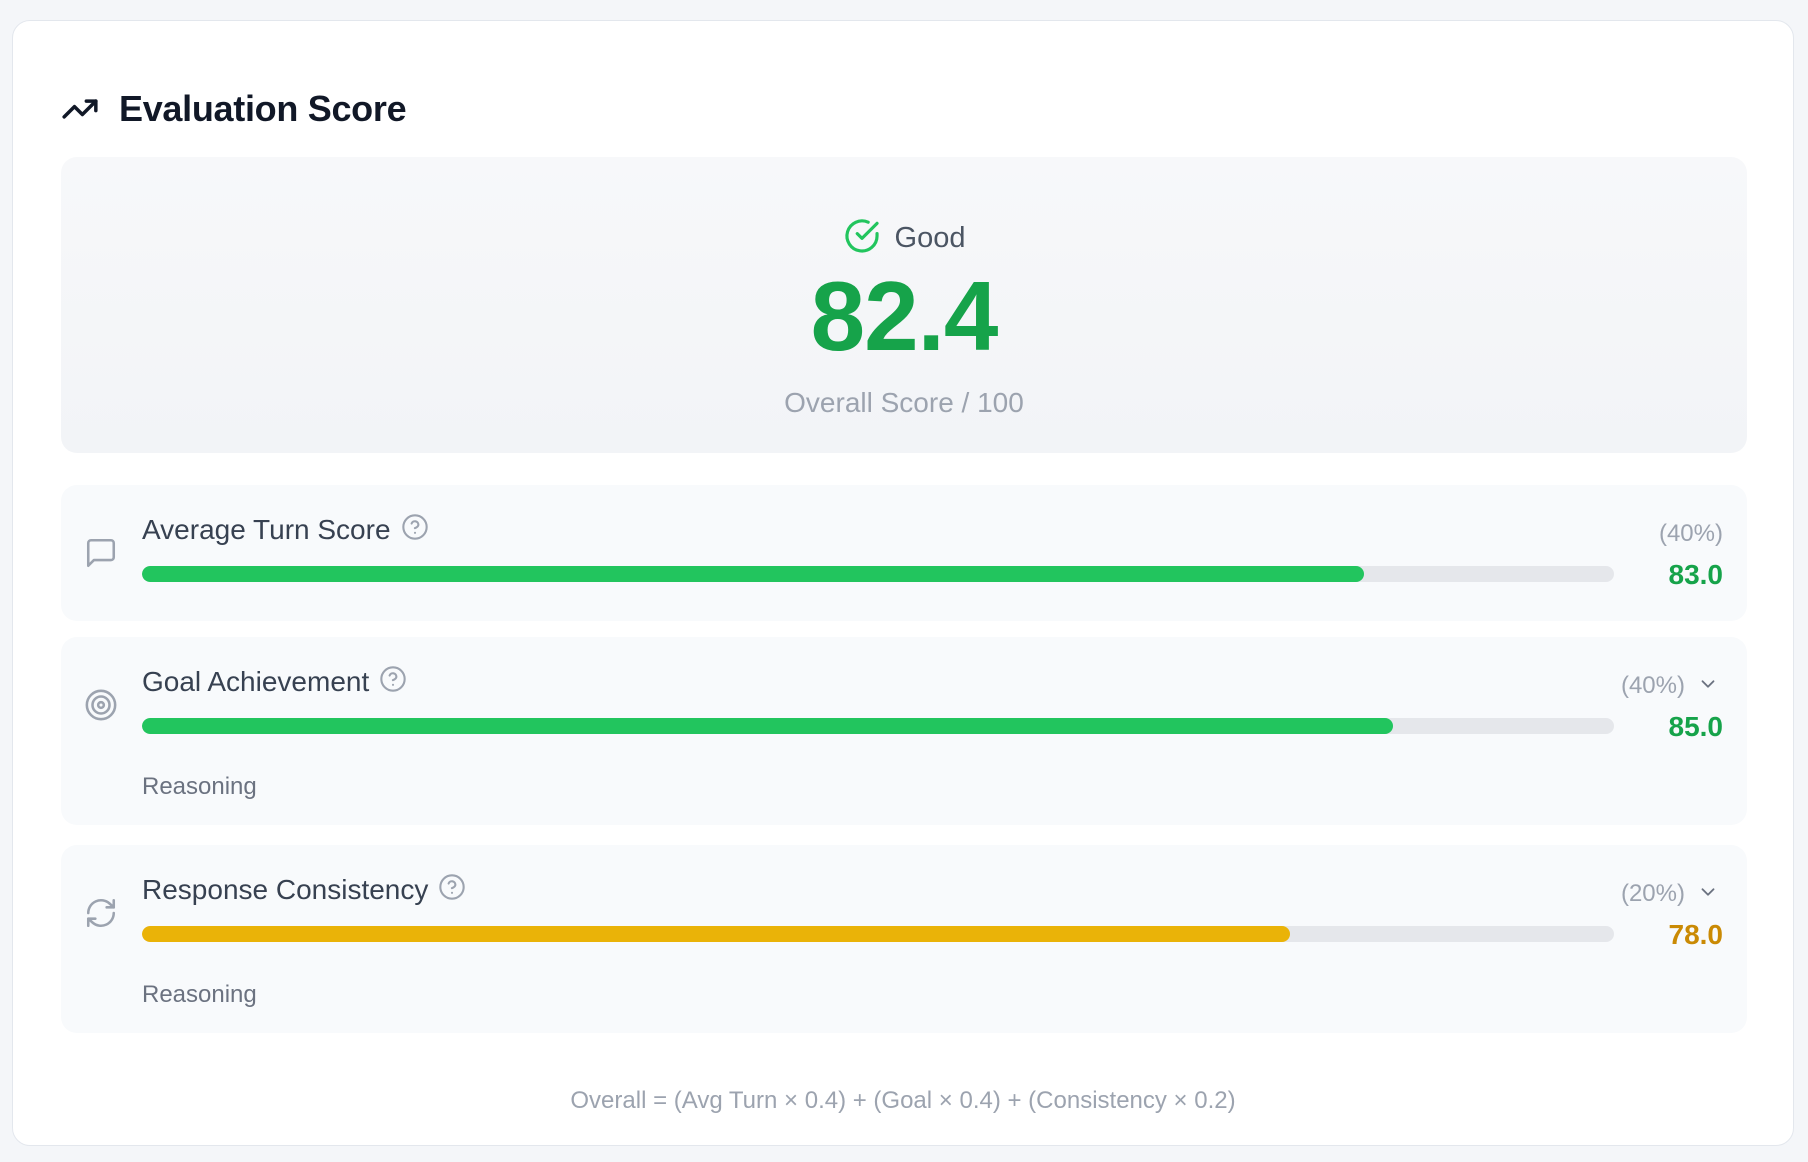 Image resolution: width=1808 pixels, height=1162 pixels. I want to click on status-badge: Good, so click(904, 238).